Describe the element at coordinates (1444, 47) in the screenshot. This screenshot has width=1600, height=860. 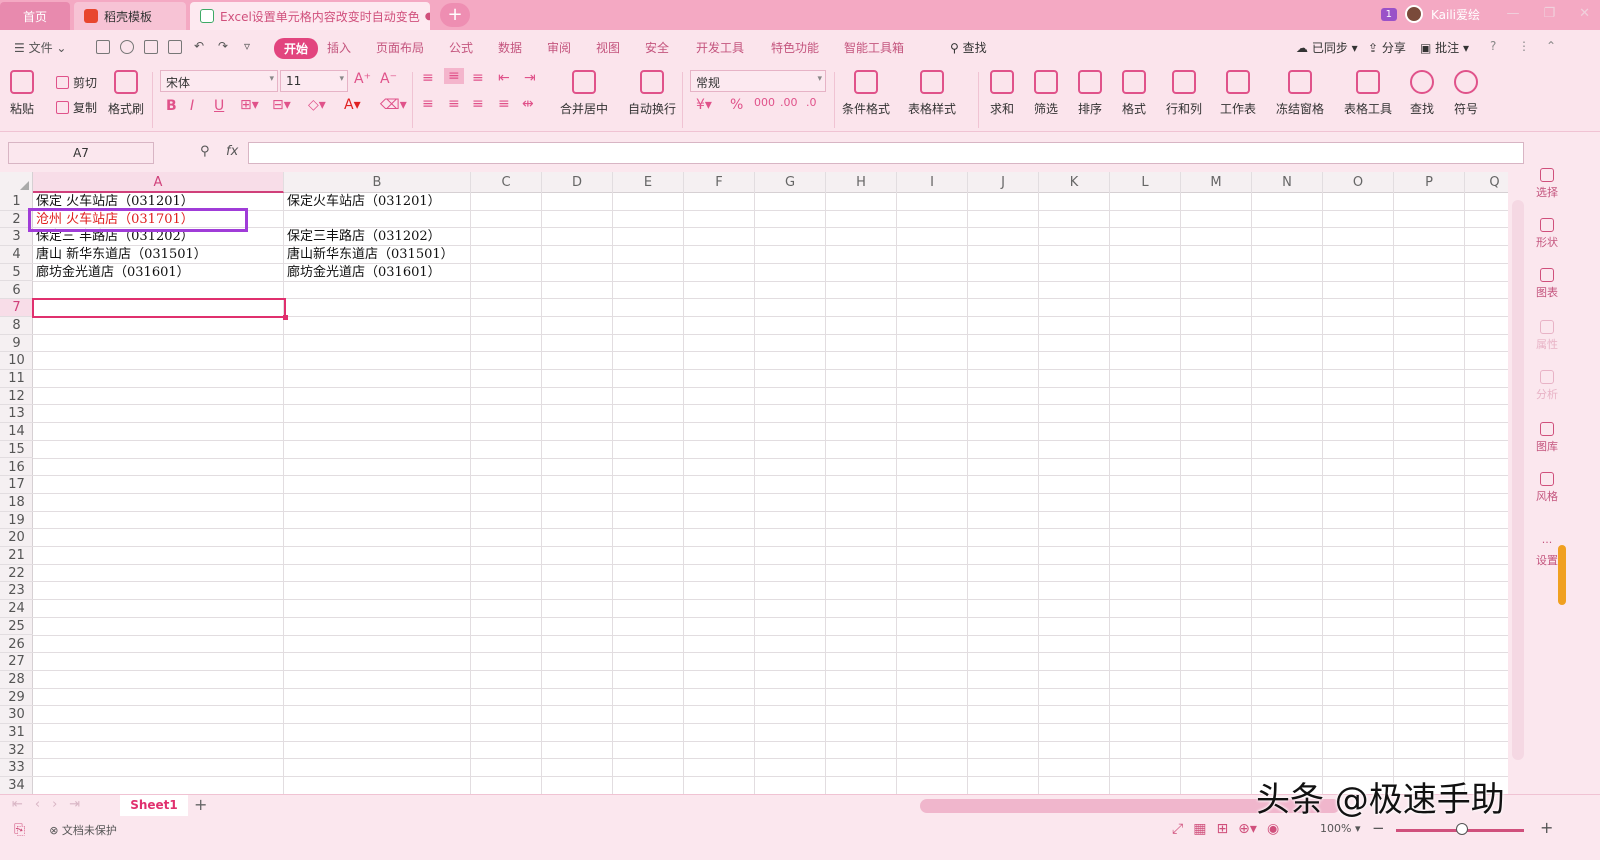
I see `comment-button: ▣ 批注 ▾` at that location.